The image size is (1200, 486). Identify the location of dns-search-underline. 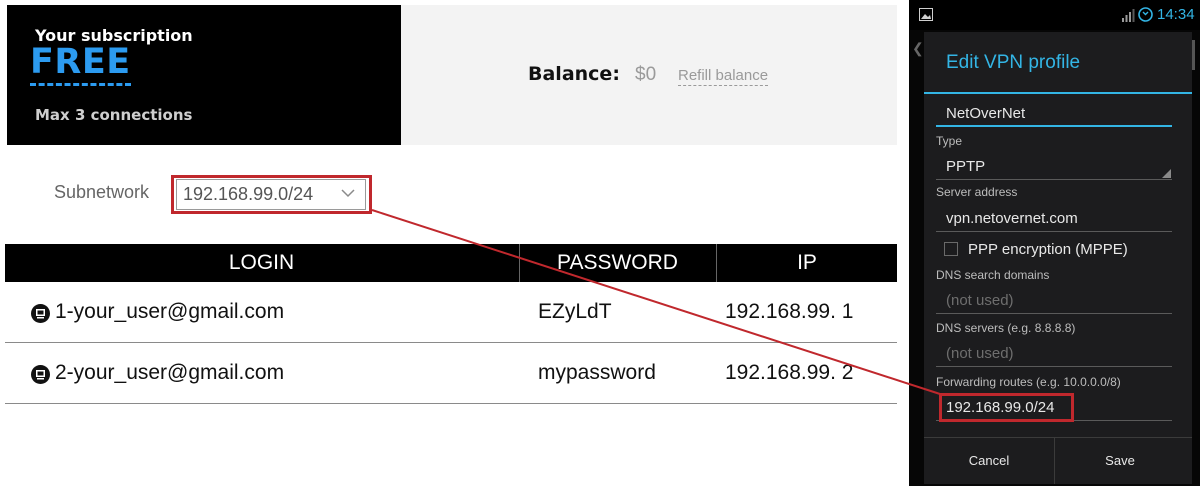
(1054, 313).